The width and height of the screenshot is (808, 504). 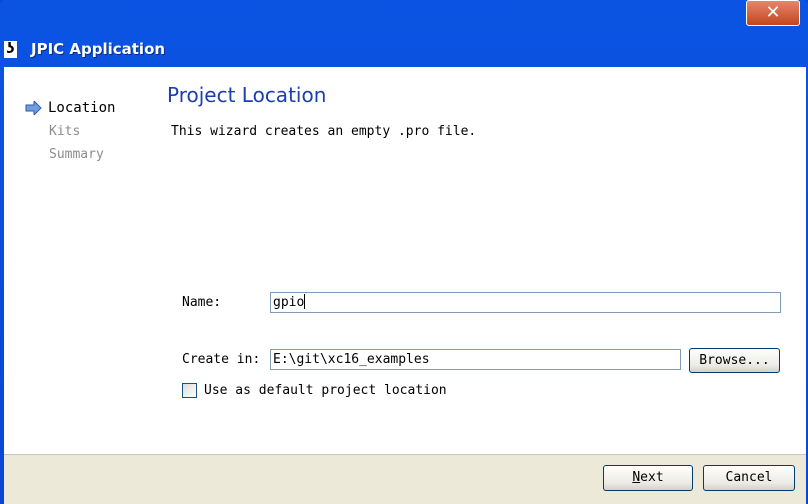 What do you see at coordinates (648, 478) in the screenshot?
I see `next-button: Next` at bounding box center [648, 478].